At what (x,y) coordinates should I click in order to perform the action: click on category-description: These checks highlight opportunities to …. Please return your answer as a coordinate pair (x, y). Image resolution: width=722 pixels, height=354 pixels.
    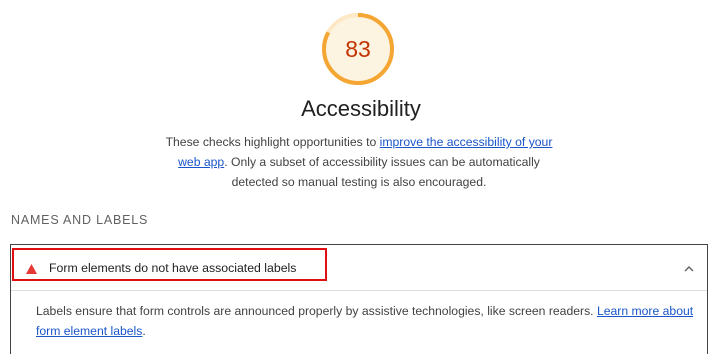
    Looking at the image, I should click on (359, 162).